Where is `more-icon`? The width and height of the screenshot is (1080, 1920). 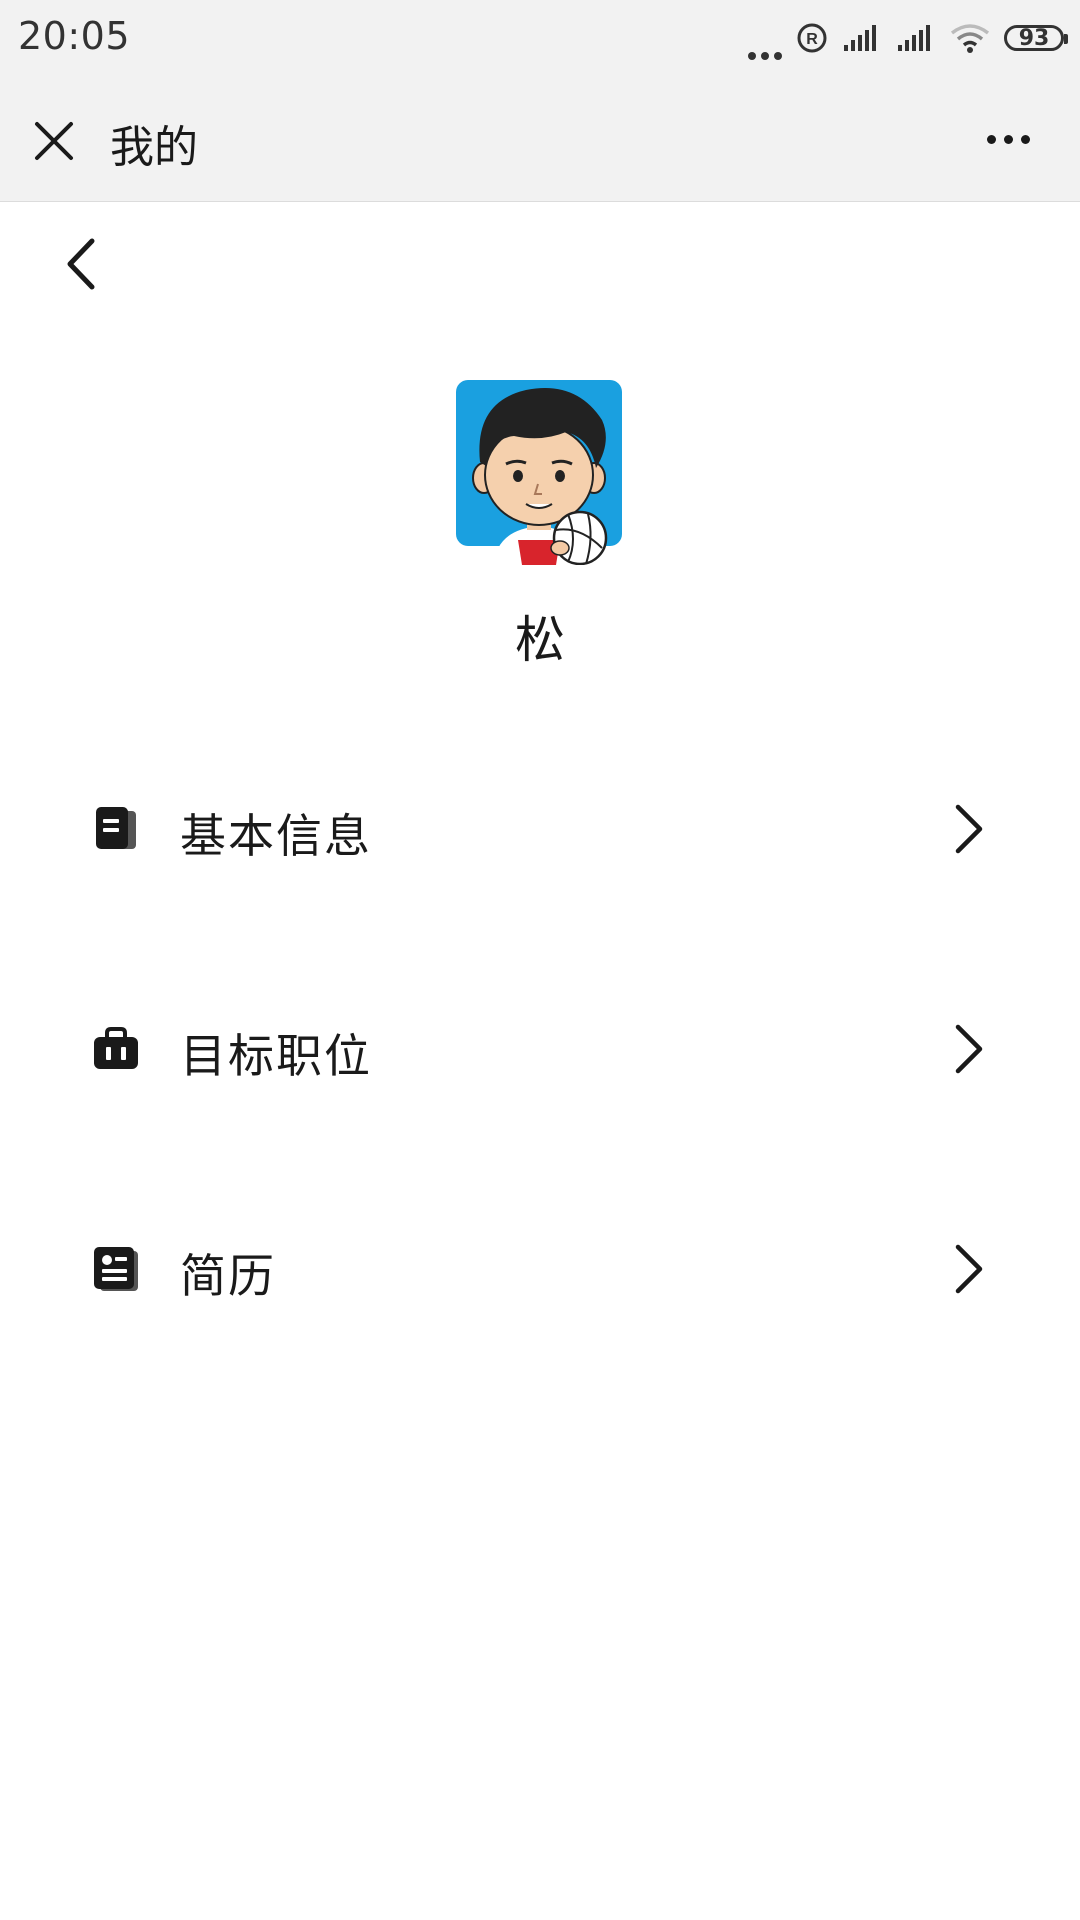 more-icon is located at coordinates (991, 139).